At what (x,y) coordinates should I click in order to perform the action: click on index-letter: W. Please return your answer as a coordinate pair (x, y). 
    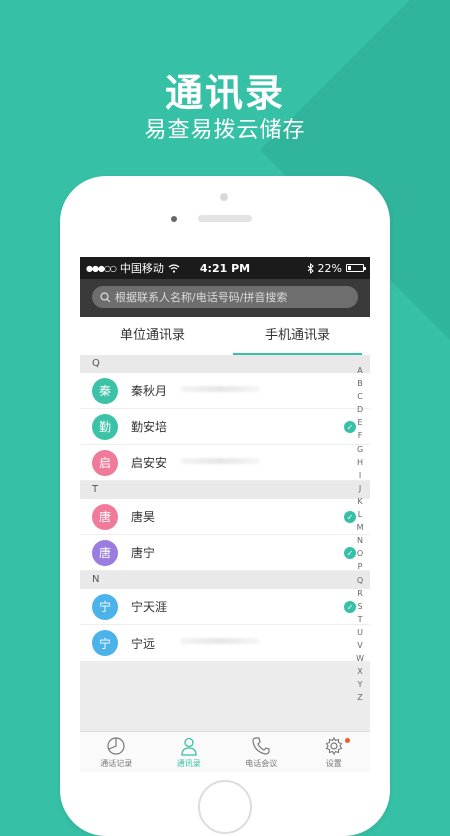
    Looking at the image, I should click on (360, 658).